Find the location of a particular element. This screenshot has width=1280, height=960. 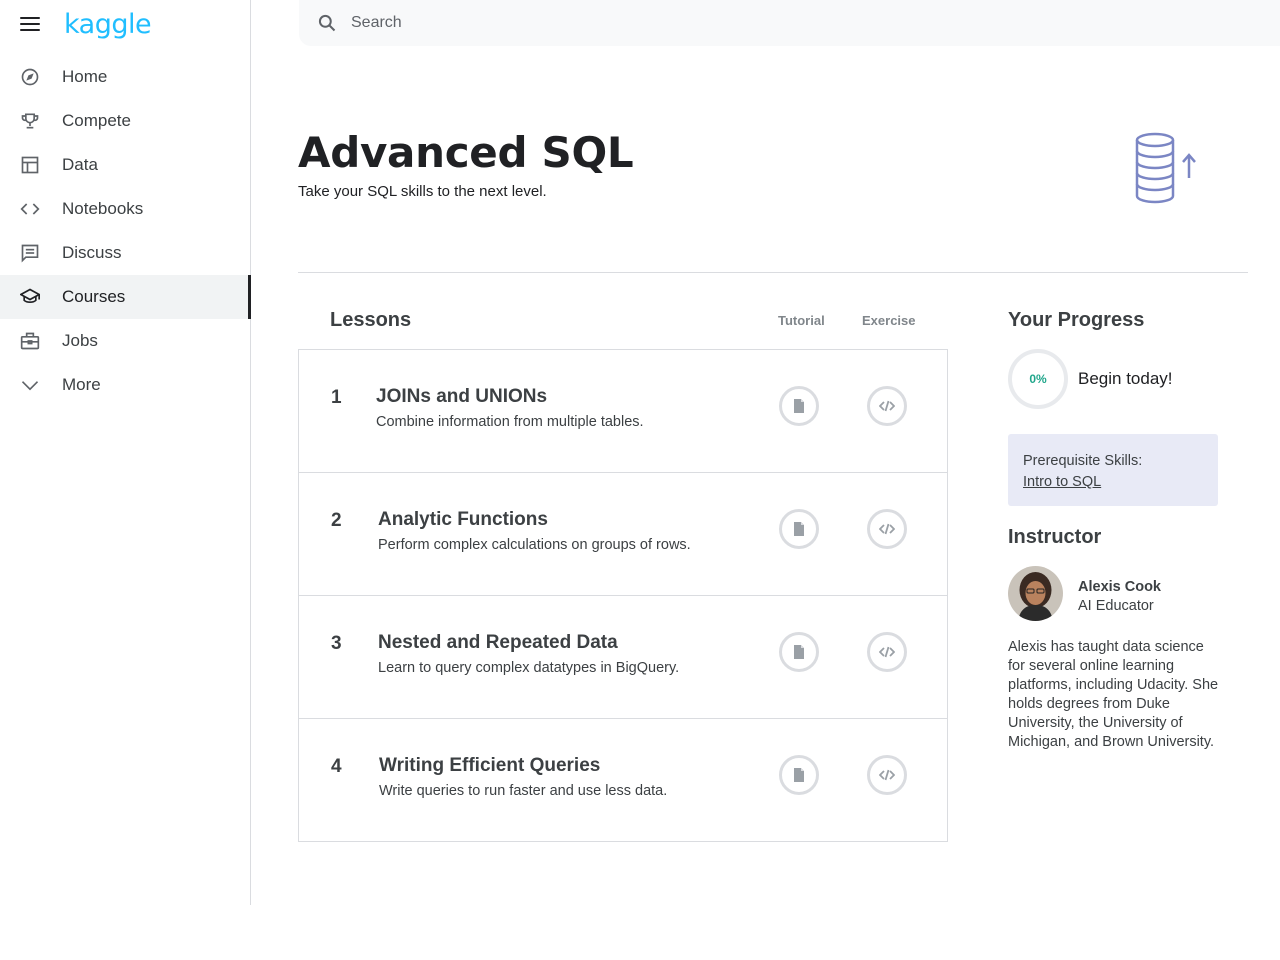

exercise-column-header: Exercise is located at coordinates (889, 320).